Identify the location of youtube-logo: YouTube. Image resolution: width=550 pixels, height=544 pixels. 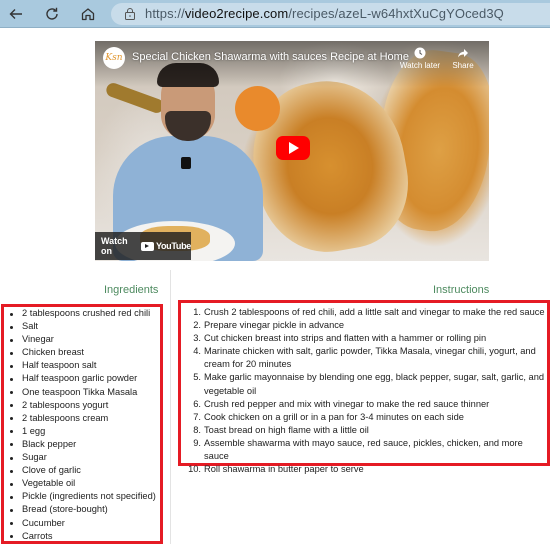
(165, 246).